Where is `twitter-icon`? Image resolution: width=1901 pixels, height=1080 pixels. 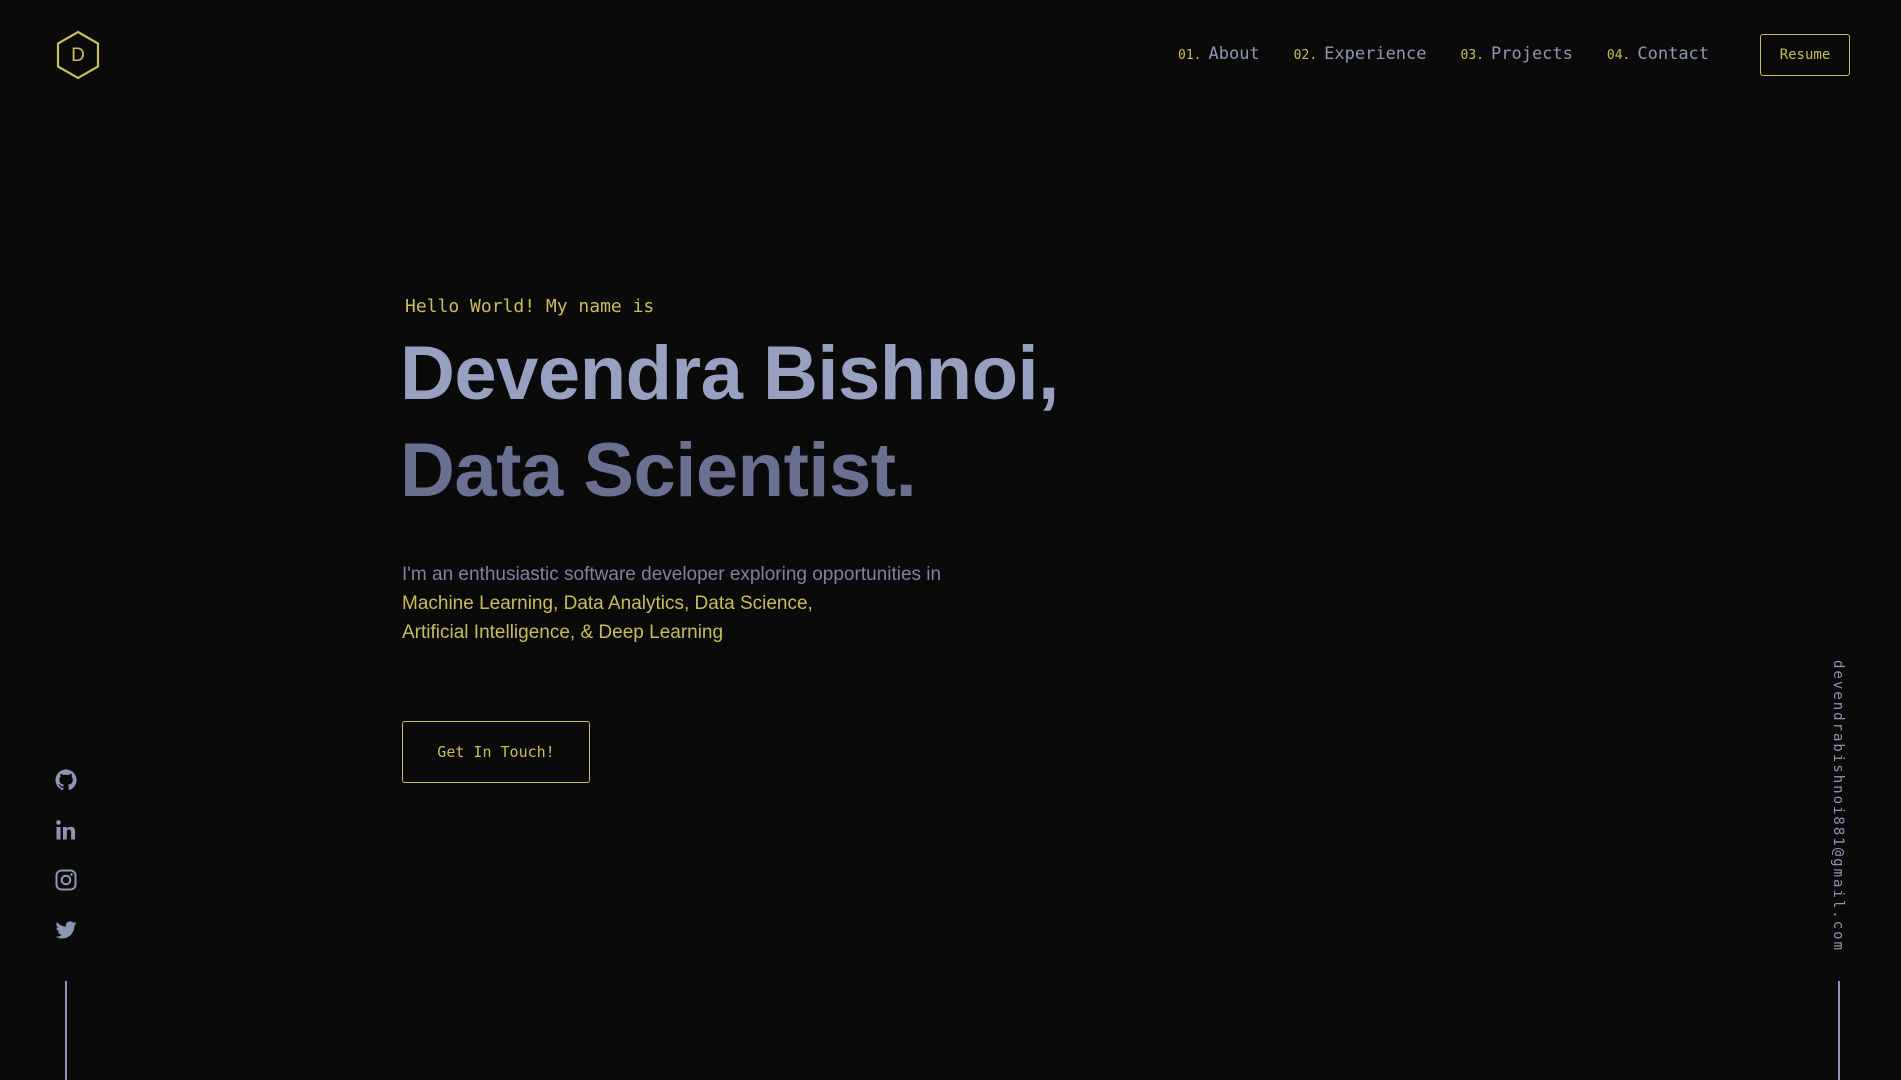
twitter-icon is located at coordinates (66, 930).